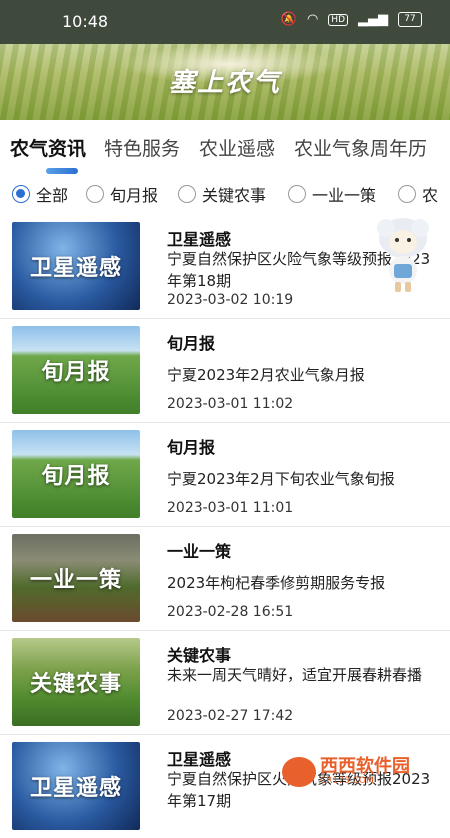  What do you see at coordinates (142, 147) in the screenshot?
I see `tab-special-service: 特色服务` at bounding box center [142, 147].